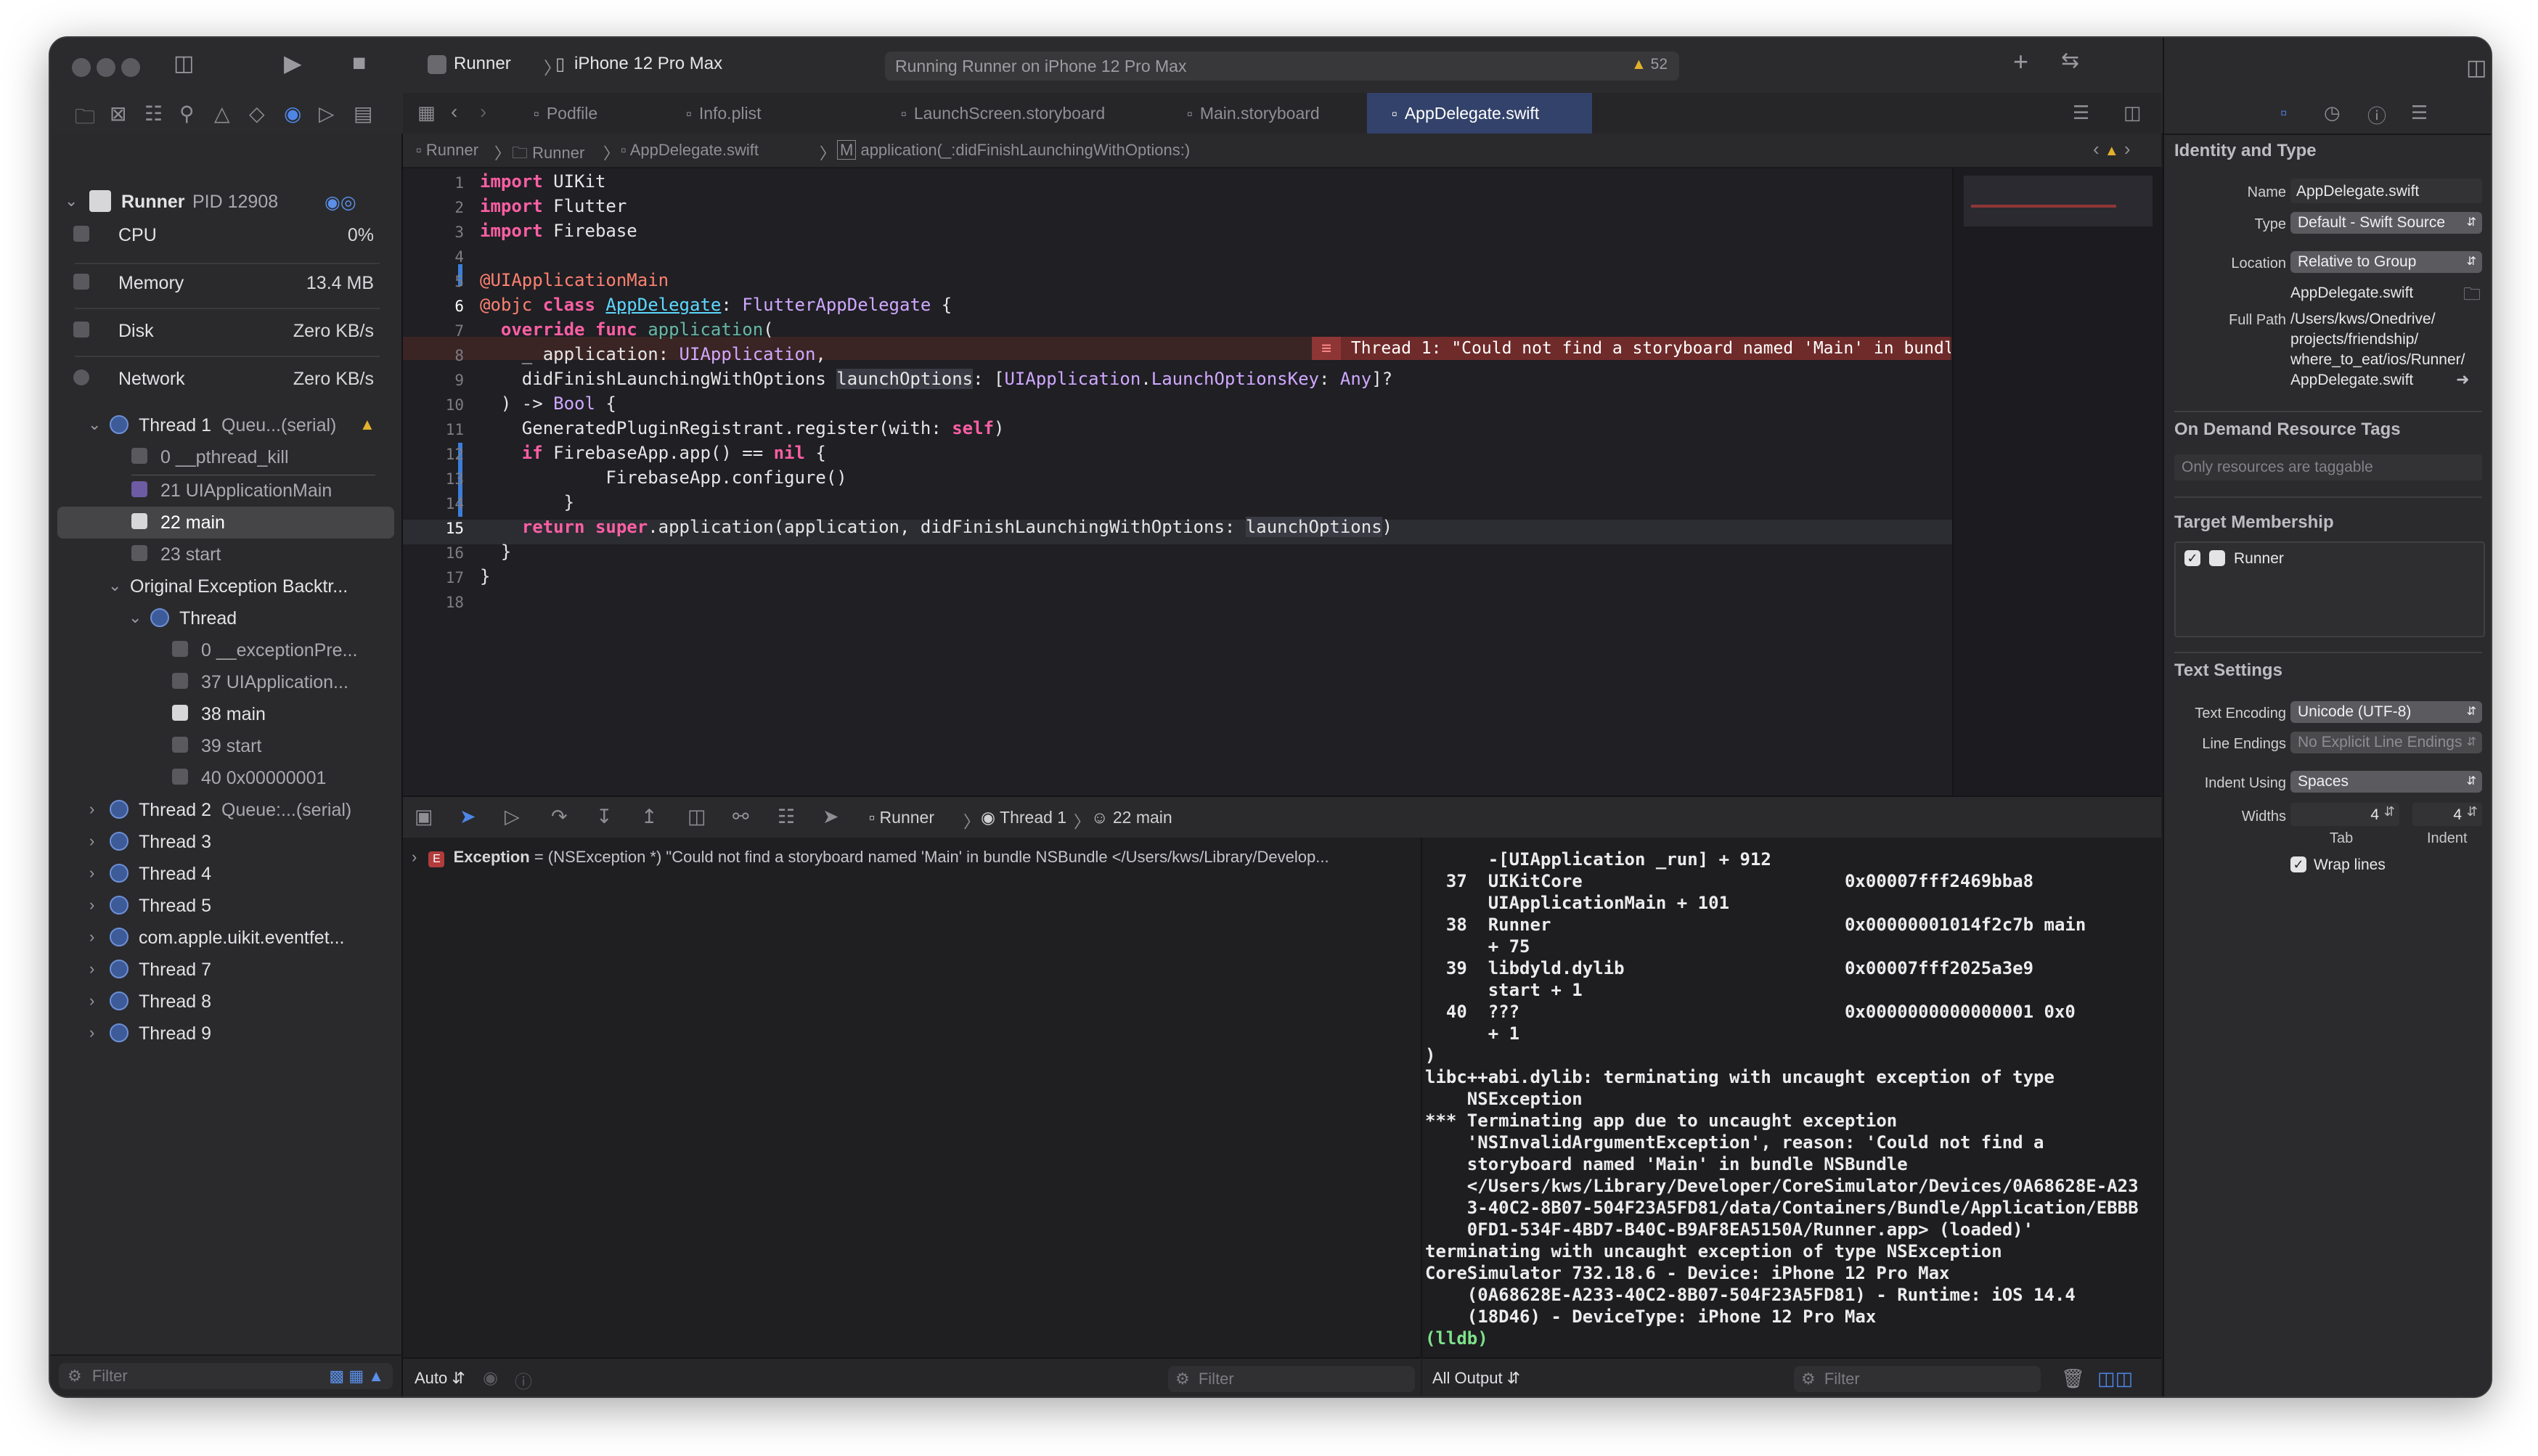 The width and height of the screenshot is (2538, 1456). What do you see at coordinates (2283, 113) in the screenshot?
I see `file-inspector-icon: ▫` at bounding box center [2283, 113].